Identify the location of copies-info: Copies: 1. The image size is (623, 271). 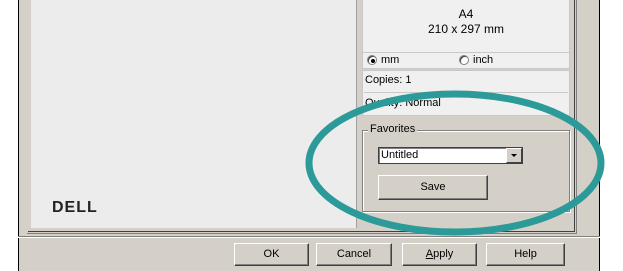
(388, 80).